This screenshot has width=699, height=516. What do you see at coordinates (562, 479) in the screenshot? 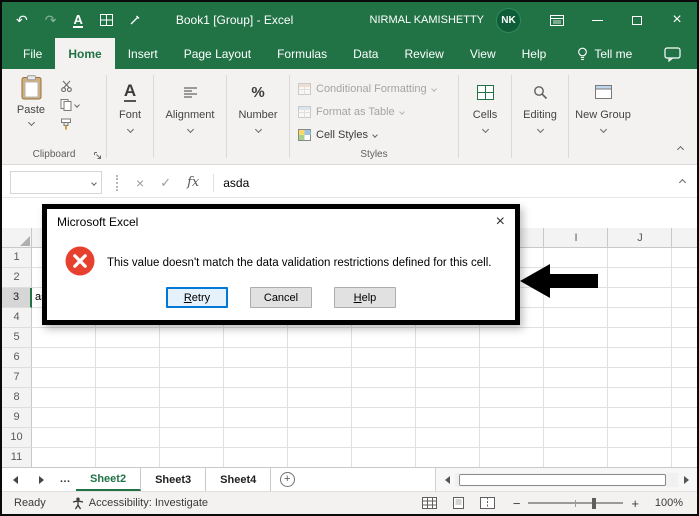
I see `scrollbar-thumb` at bounding box center [562, 479].